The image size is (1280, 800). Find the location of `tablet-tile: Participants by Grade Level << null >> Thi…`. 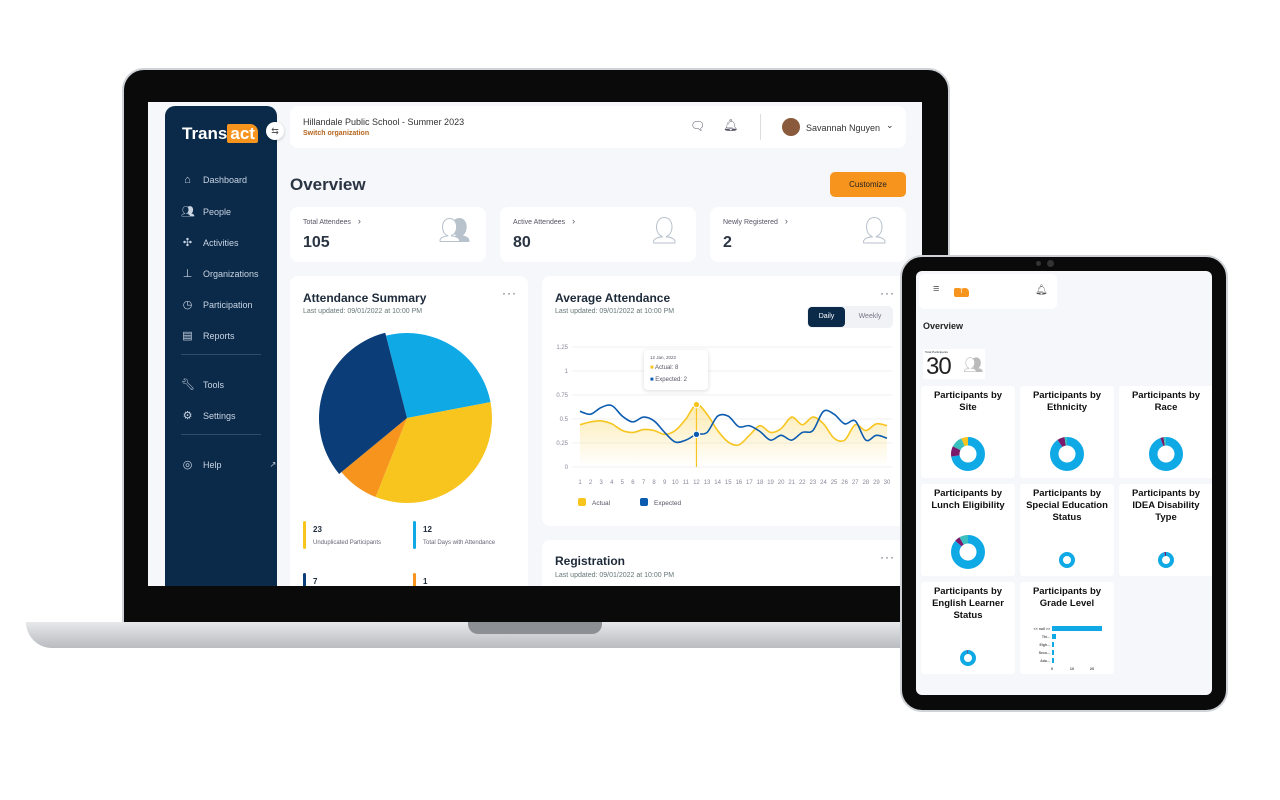

tablet-tile: Participants by Grade Level << null >> Thi… is located at coordinates (1067, 628).